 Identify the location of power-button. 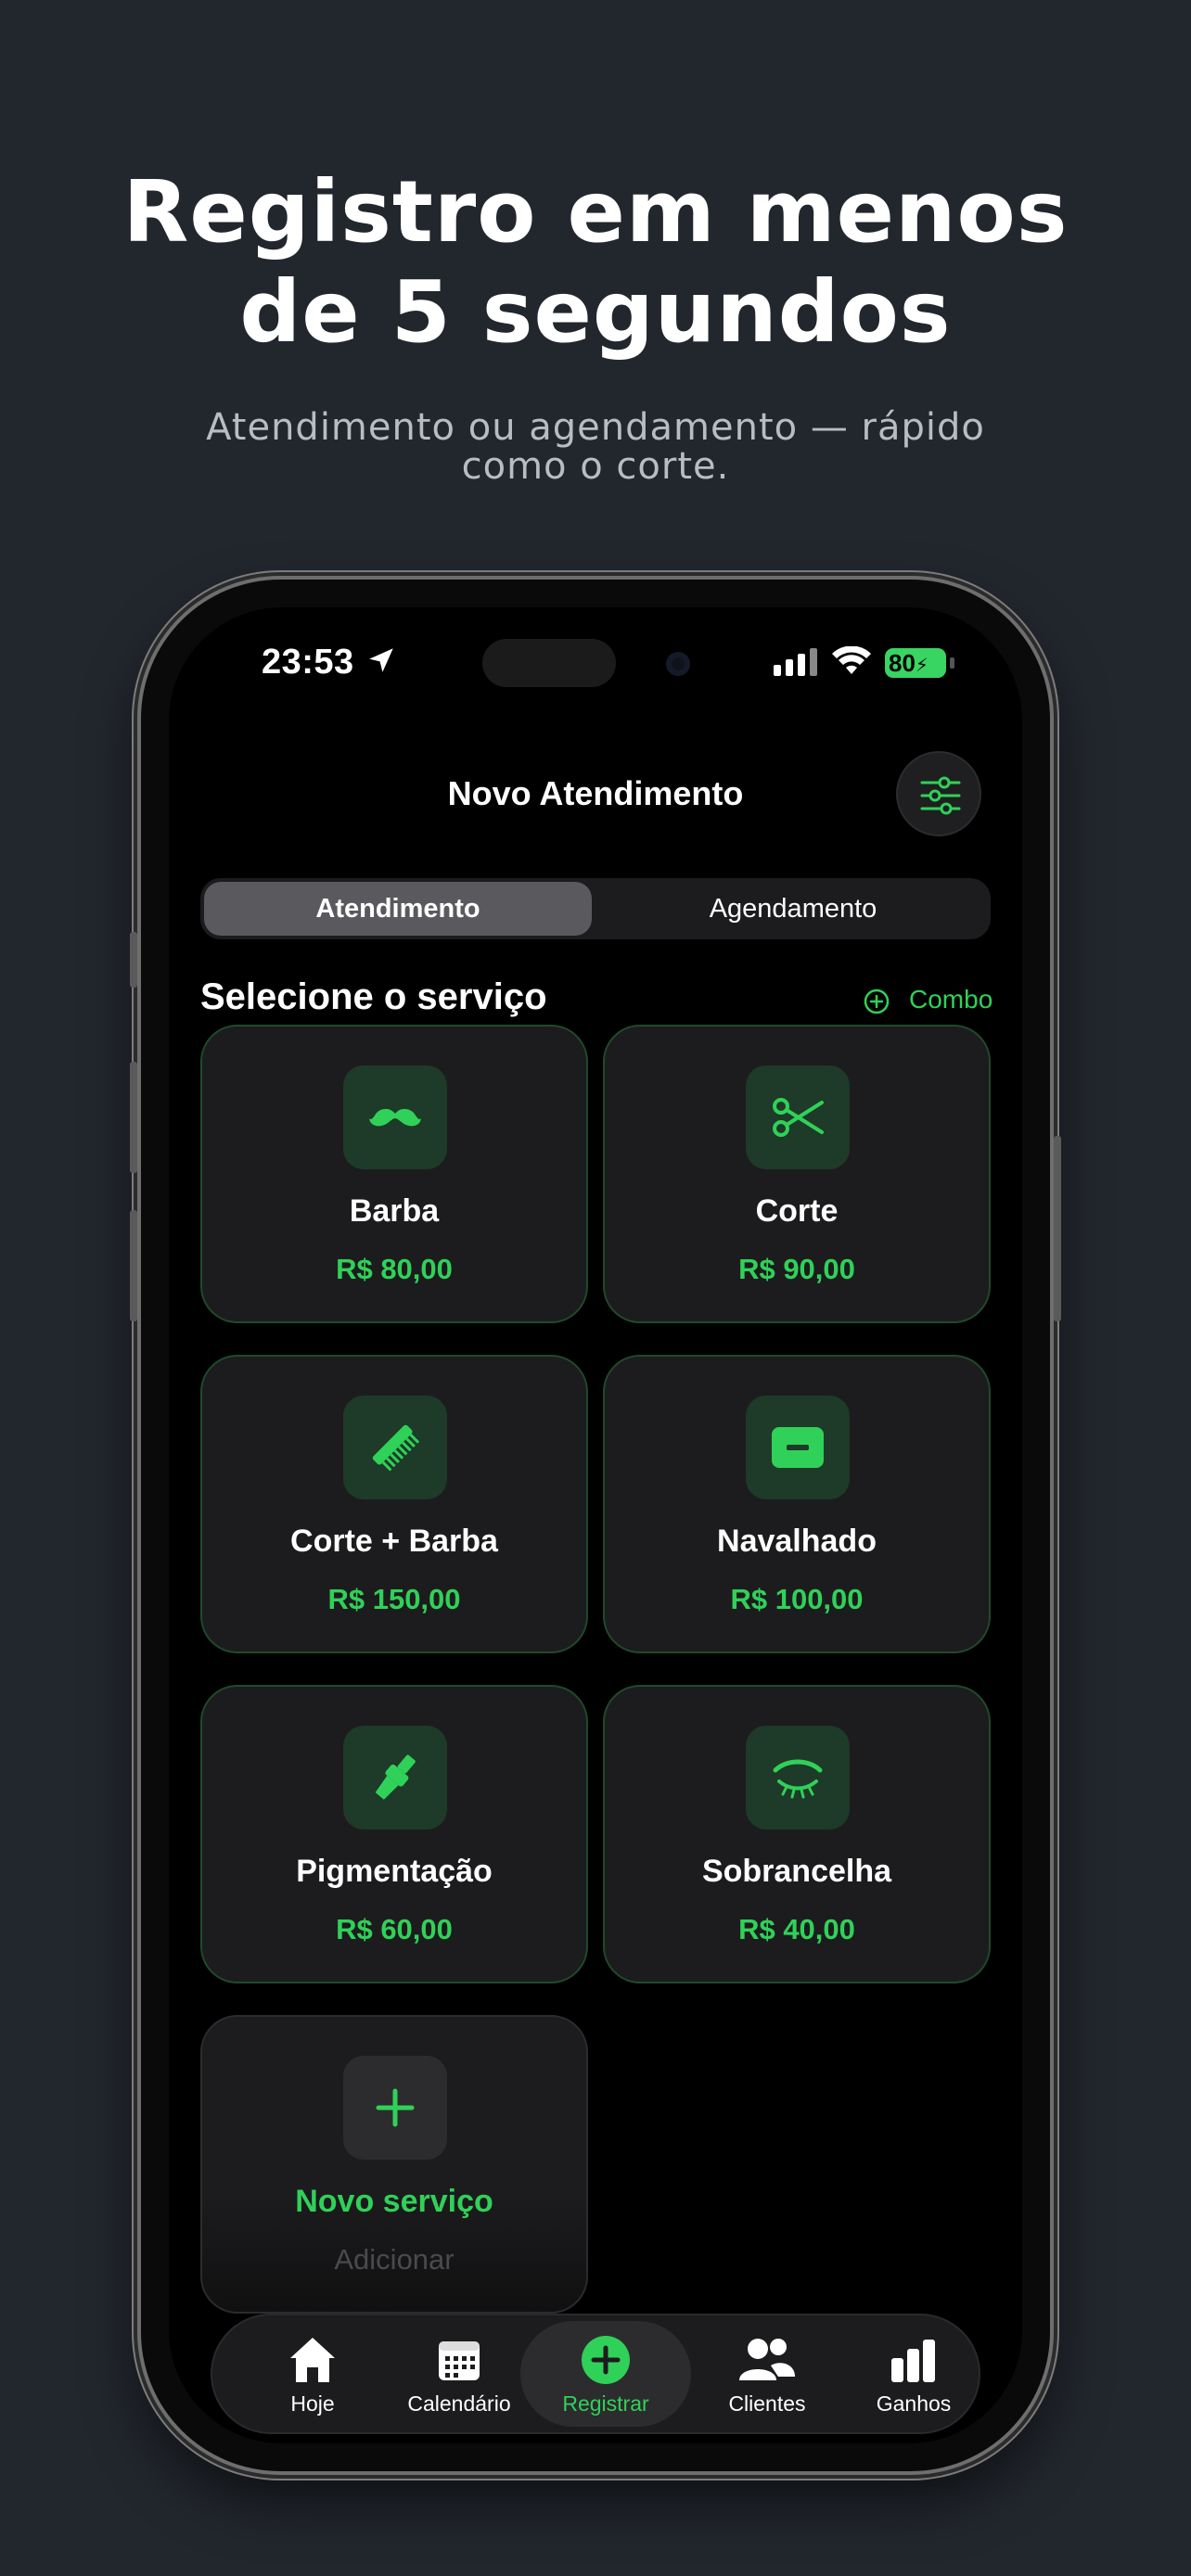
(1058, 1229).